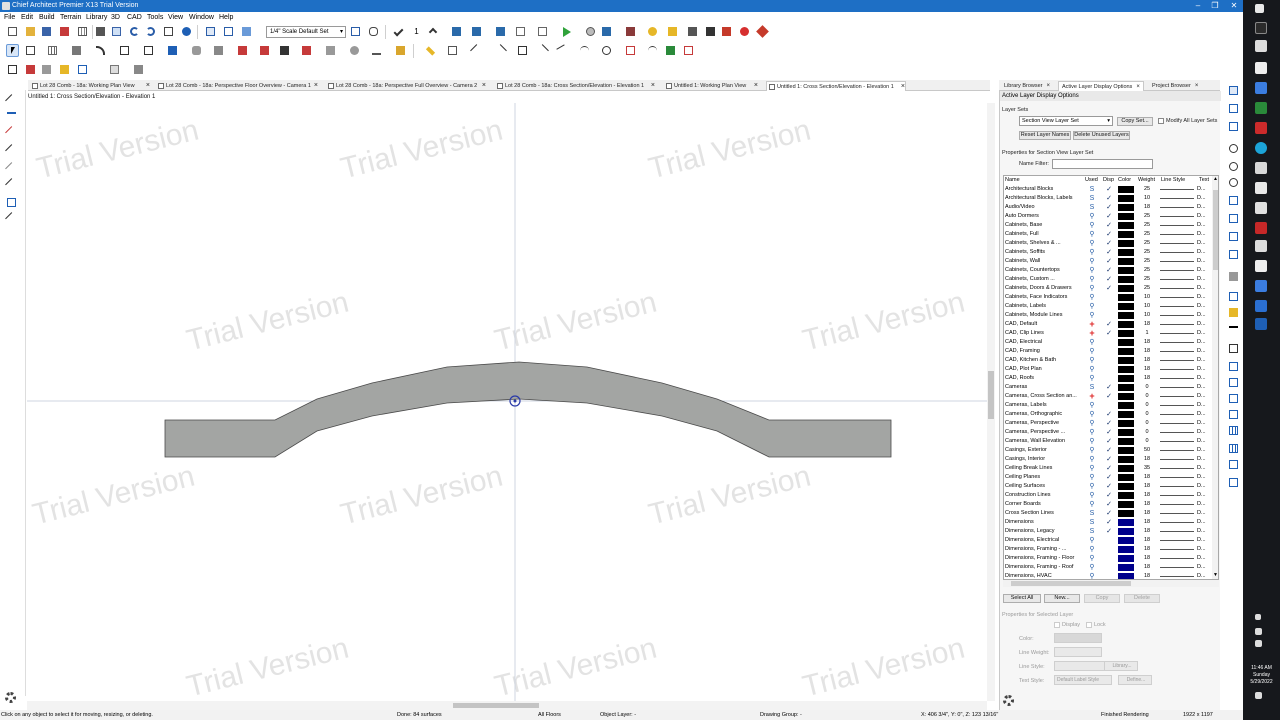 The height and width of the screenshot is (720, 1280). I want to click on settings-gear-icon, so click(10, 697).